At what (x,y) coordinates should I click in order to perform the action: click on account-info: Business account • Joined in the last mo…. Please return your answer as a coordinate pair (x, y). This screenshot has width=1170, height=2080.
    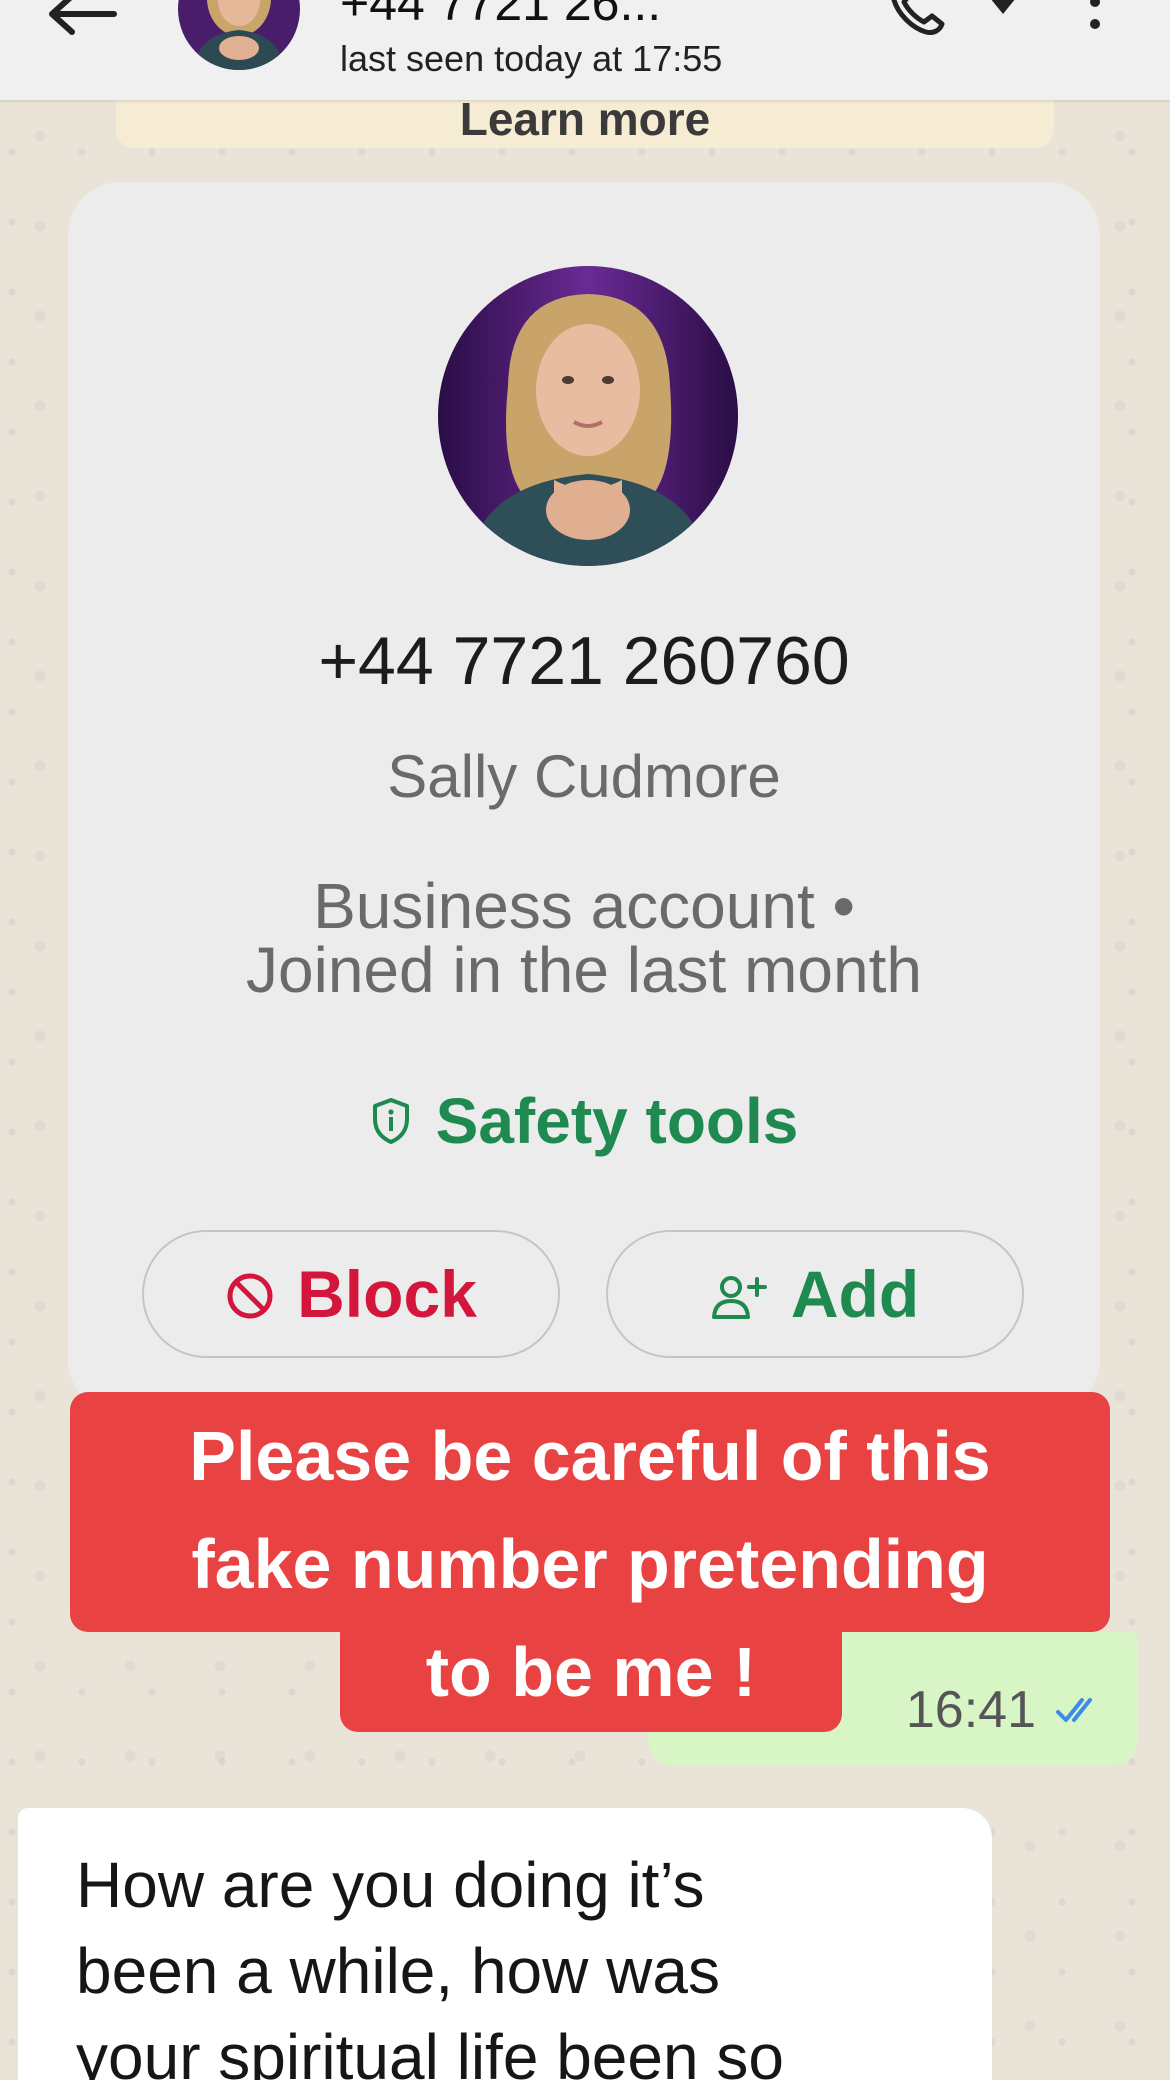
    Looking at the image, I should click on (584, 938).